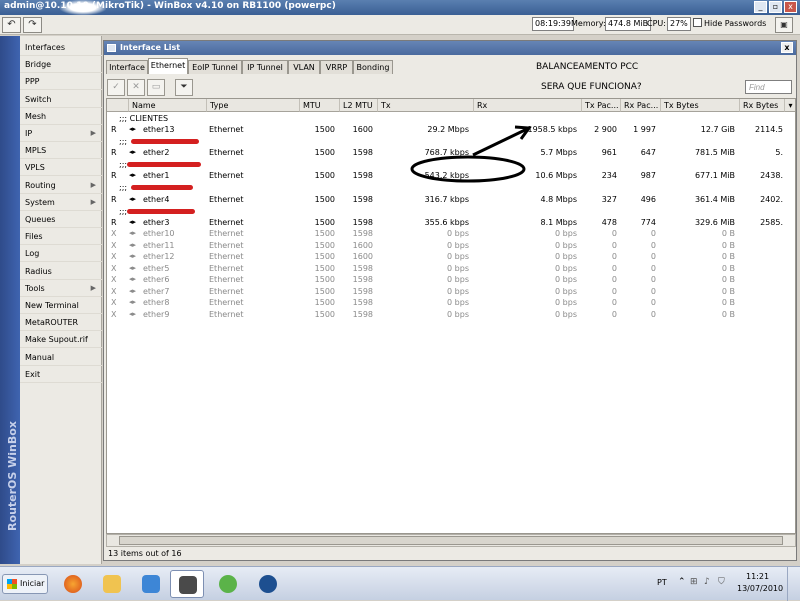 This screenshot has height=601, width=800. What do you see at coordinates (61, 271) in the screenshot?
I see `sidebar-item-radius: Radius` at bounding box center [61, 271].